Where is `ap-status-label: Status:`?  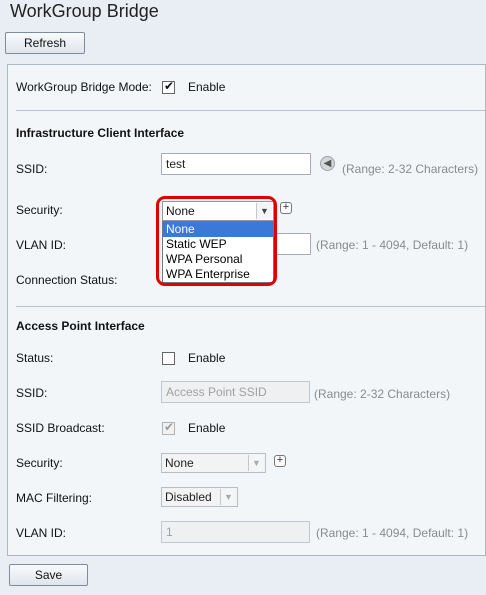 ap-status-label: Status: is located at coordinates (35, 358).